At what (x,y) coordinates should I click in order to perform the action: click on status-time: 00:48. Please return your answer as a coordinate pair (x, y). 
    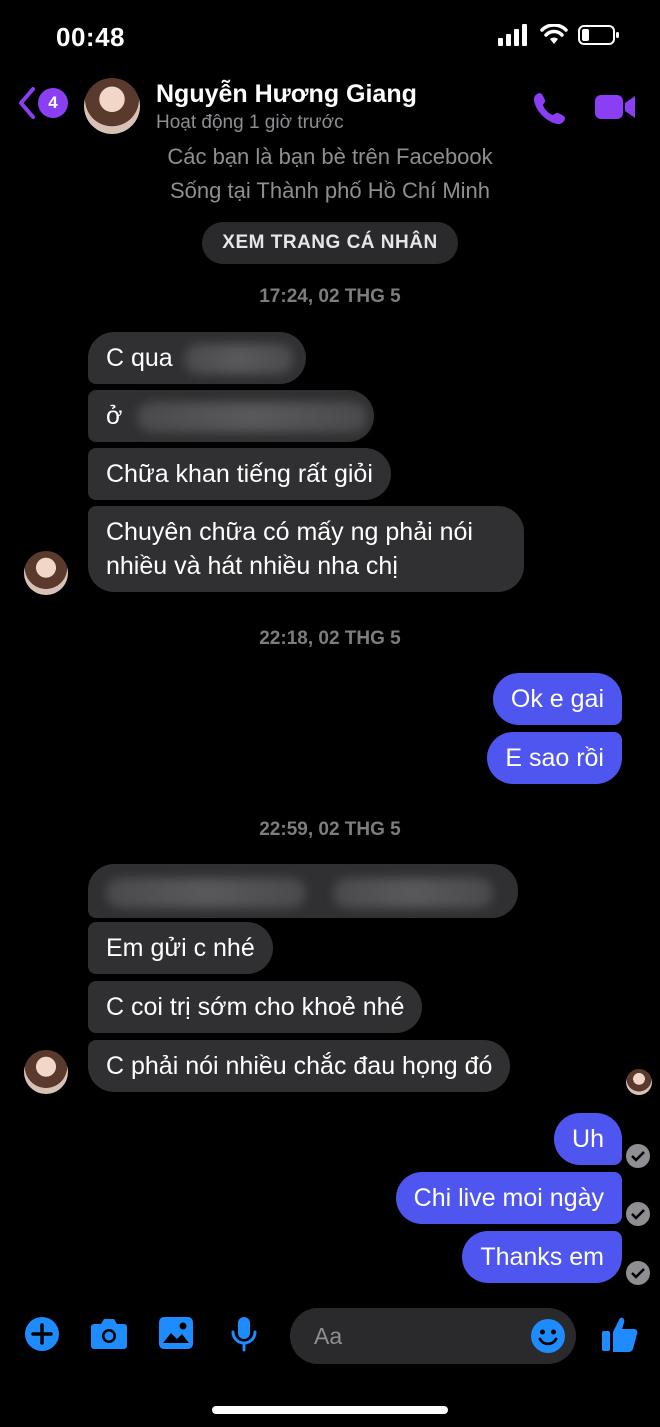
    Looking at the image, I should click on (90, 37).